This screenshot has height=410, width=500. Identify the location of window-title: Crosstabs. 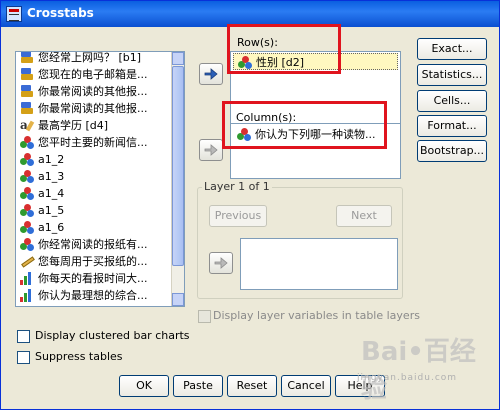
(60, 13).